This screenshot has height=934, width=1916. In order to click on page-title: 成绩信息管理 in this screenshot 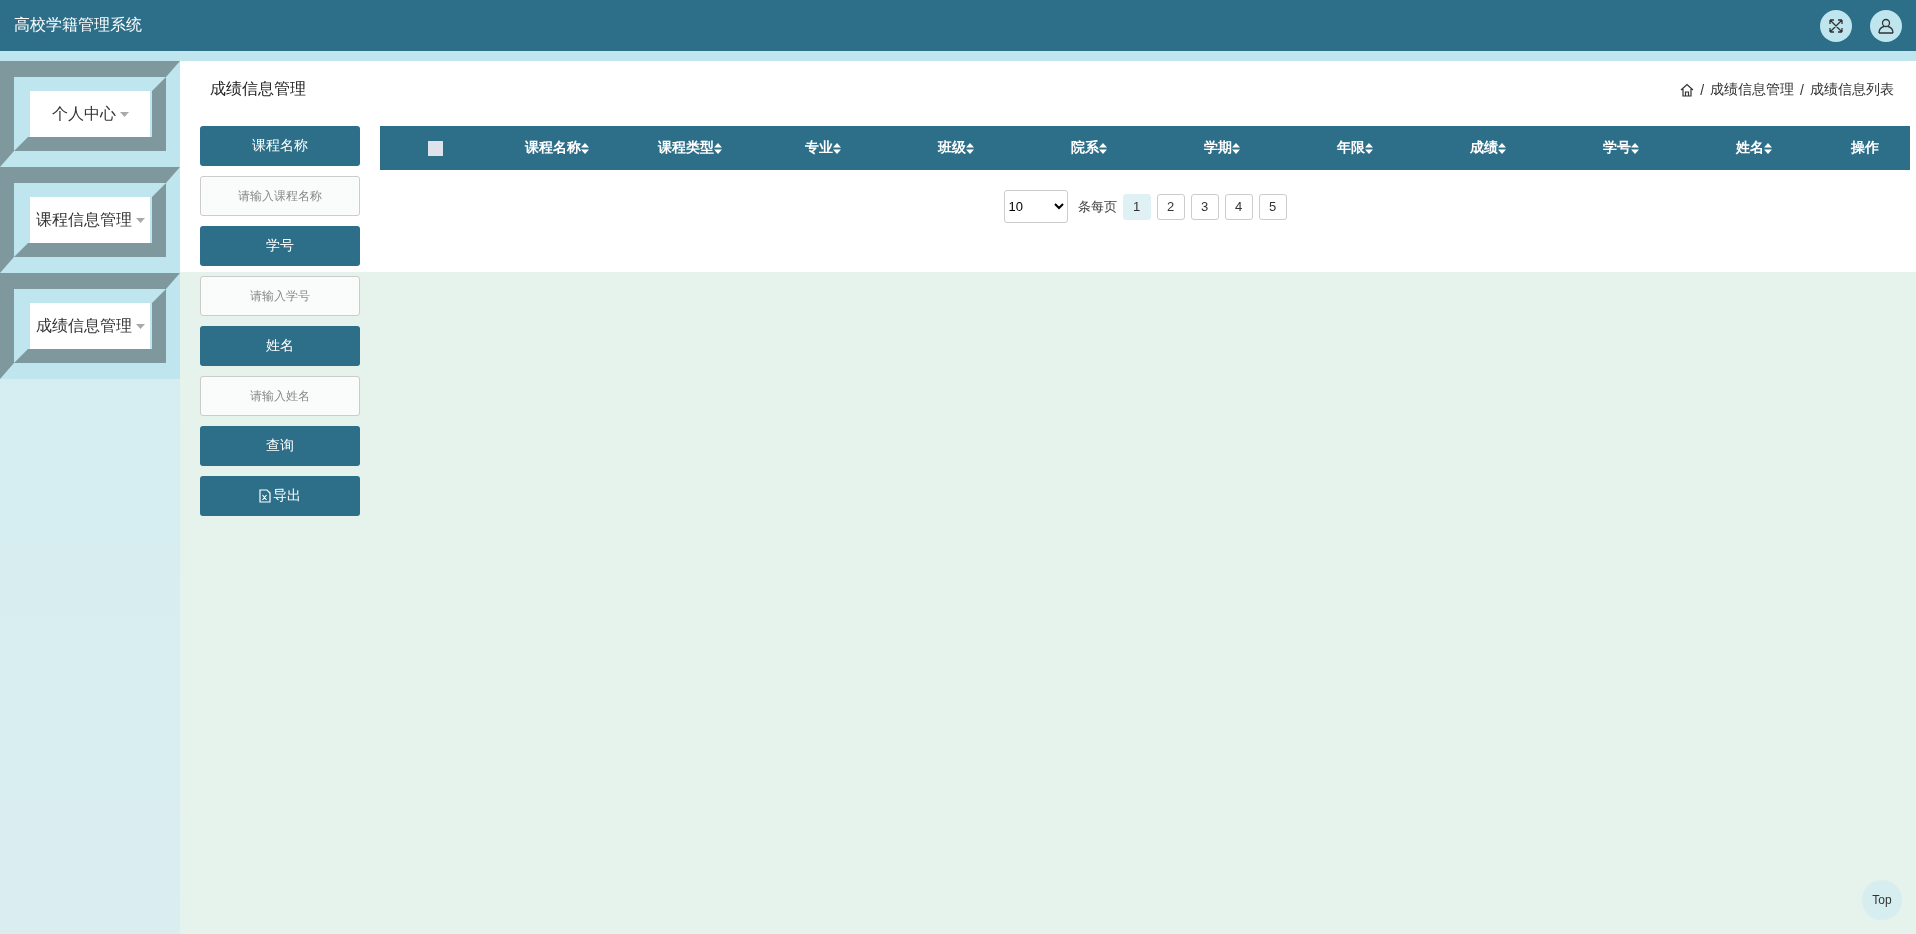, I will do `click(258, 89)`.